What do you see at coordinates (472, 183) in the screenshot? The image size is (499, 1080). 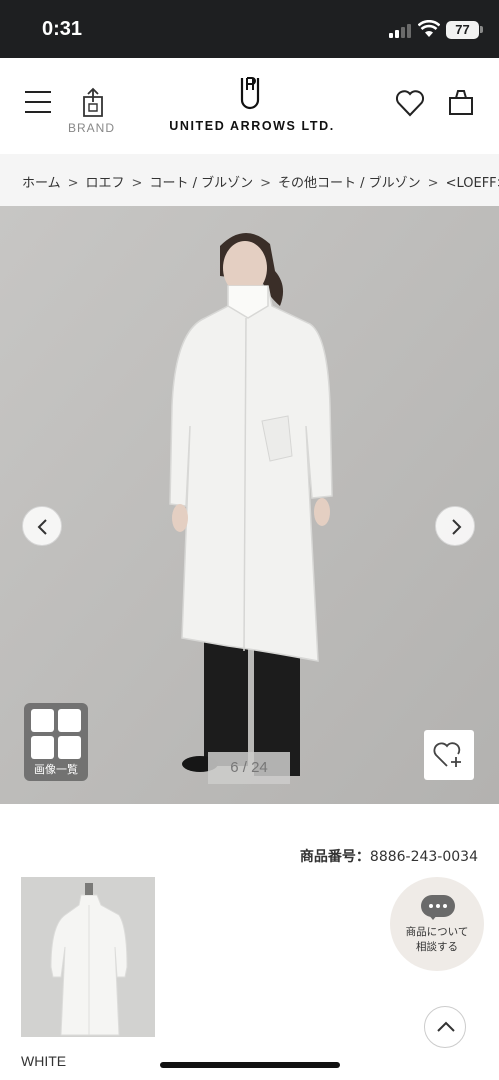 I see `breadcrumb-current: <LOEFF>` at bounding box center [472, 183].